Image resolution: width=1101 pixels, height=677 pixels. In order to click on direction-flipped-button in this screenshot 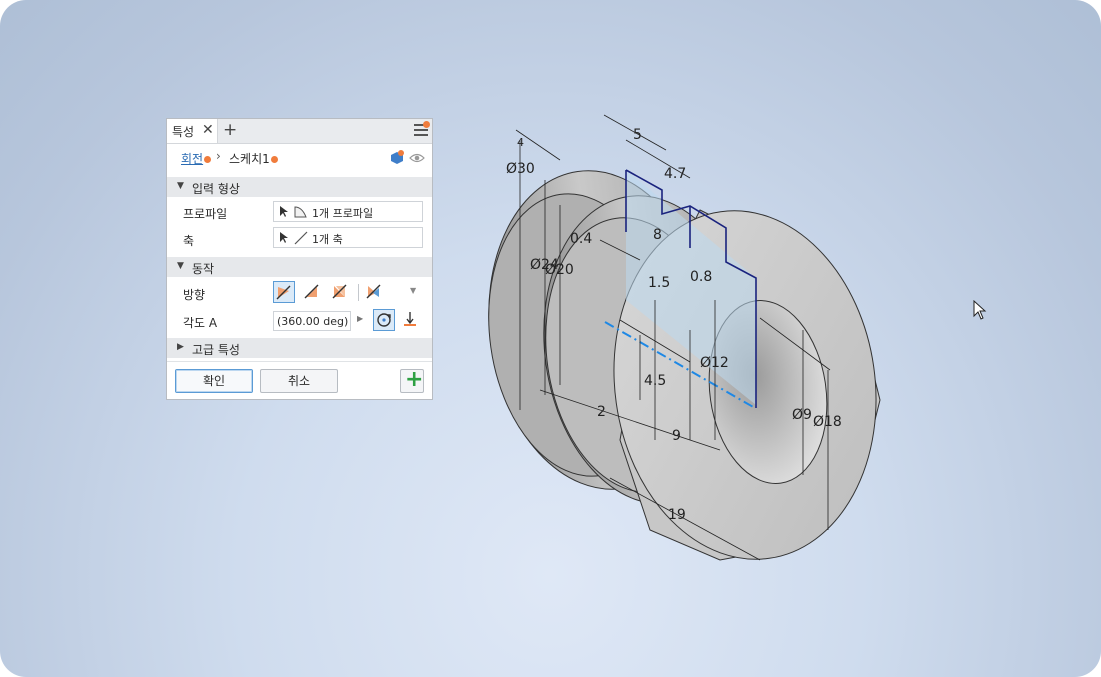, I will do `click(313, 292)`.